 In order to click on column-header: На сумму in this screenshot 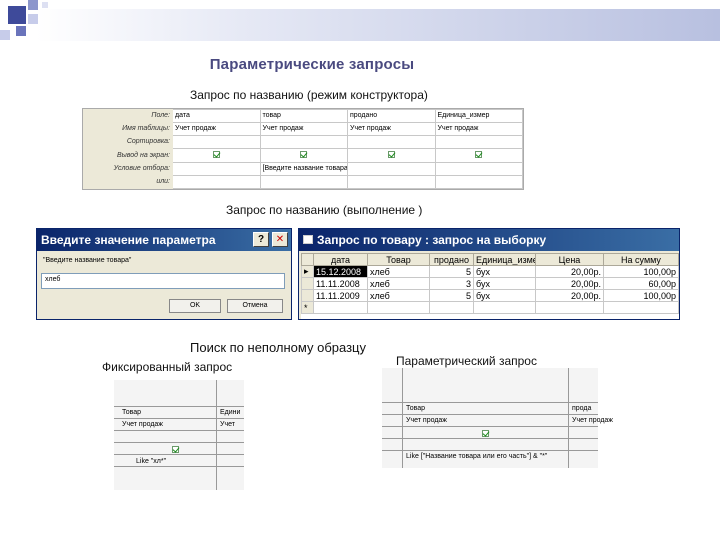, I will do `click(641, 259)`.